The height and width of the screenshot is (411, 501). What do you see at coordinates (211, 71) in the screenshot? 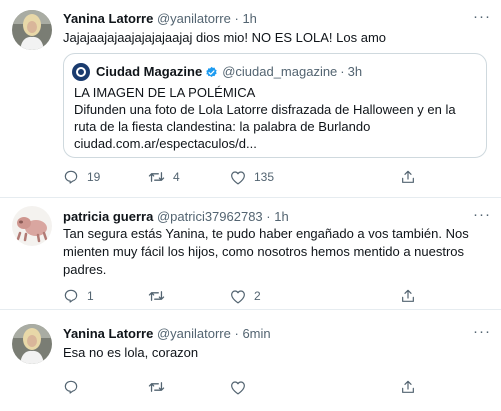
I see `verified-badge-icon` at bounding box center [211, 71].